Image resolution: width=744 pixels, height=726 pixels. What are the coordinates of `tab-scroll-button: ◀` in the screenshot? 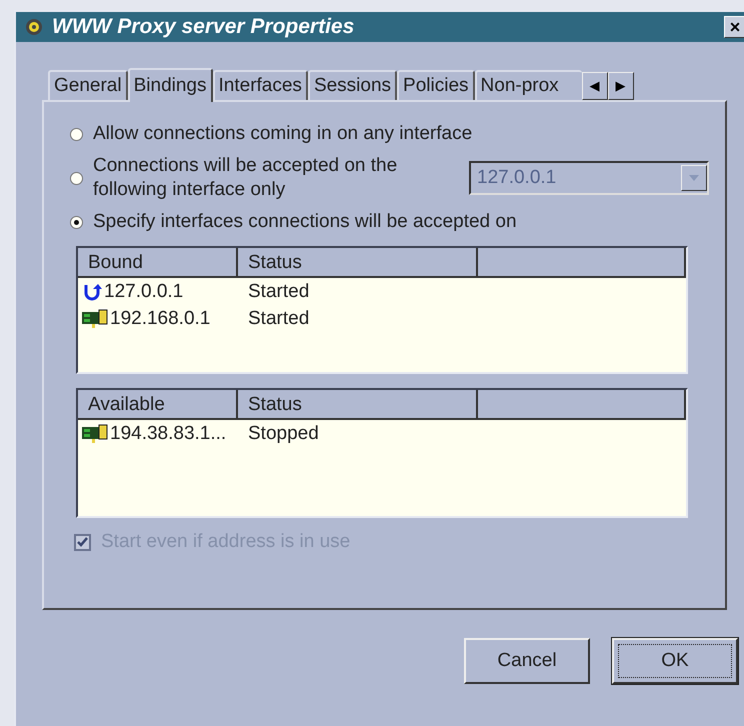 It's located at (595, 86).